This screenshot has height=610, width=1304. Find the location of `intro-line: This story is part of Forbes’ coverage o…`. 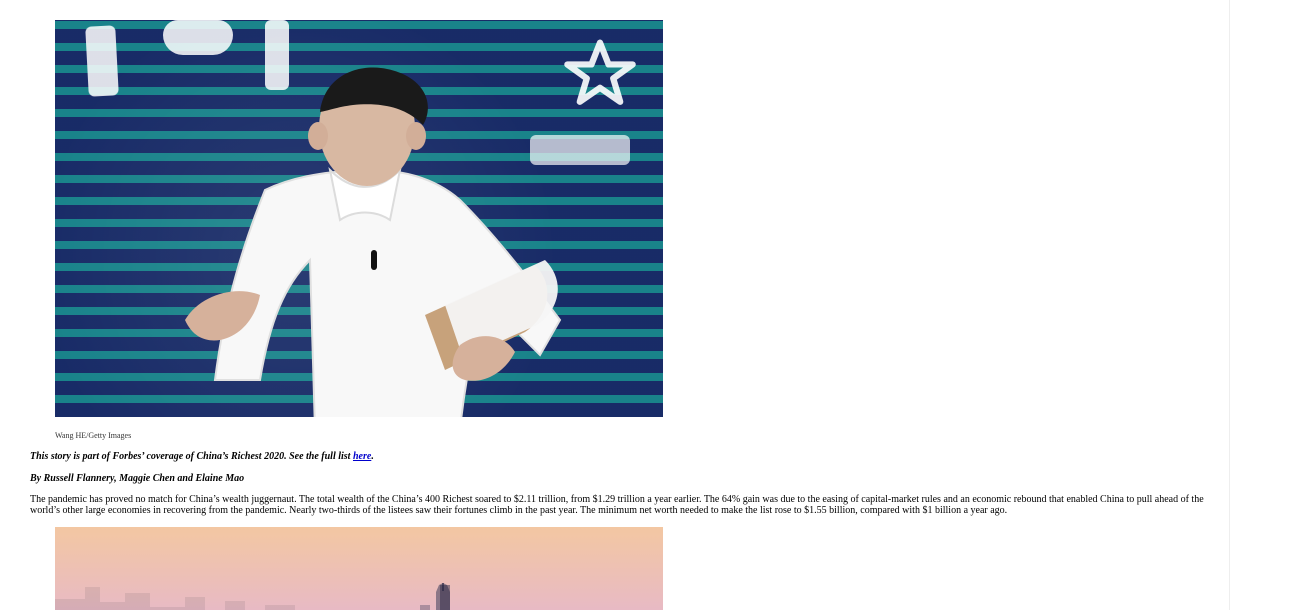

intro-line: This story is part of Forbes’ coverage o… is located at coordinates (202, 457).